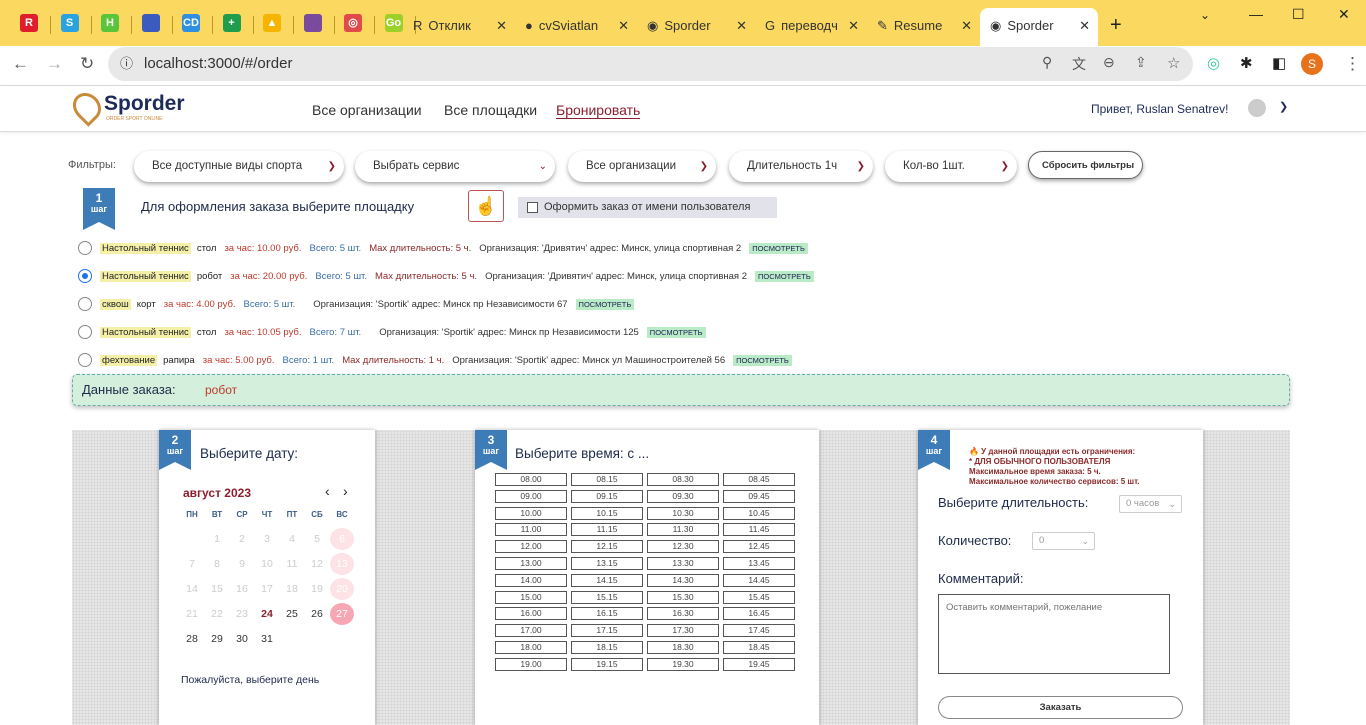 The height and width of the screenshot is (725, 1366). Describe the element at coordinates (345, 491) in the screenshot. I see `next-month-button: ›` at that location.